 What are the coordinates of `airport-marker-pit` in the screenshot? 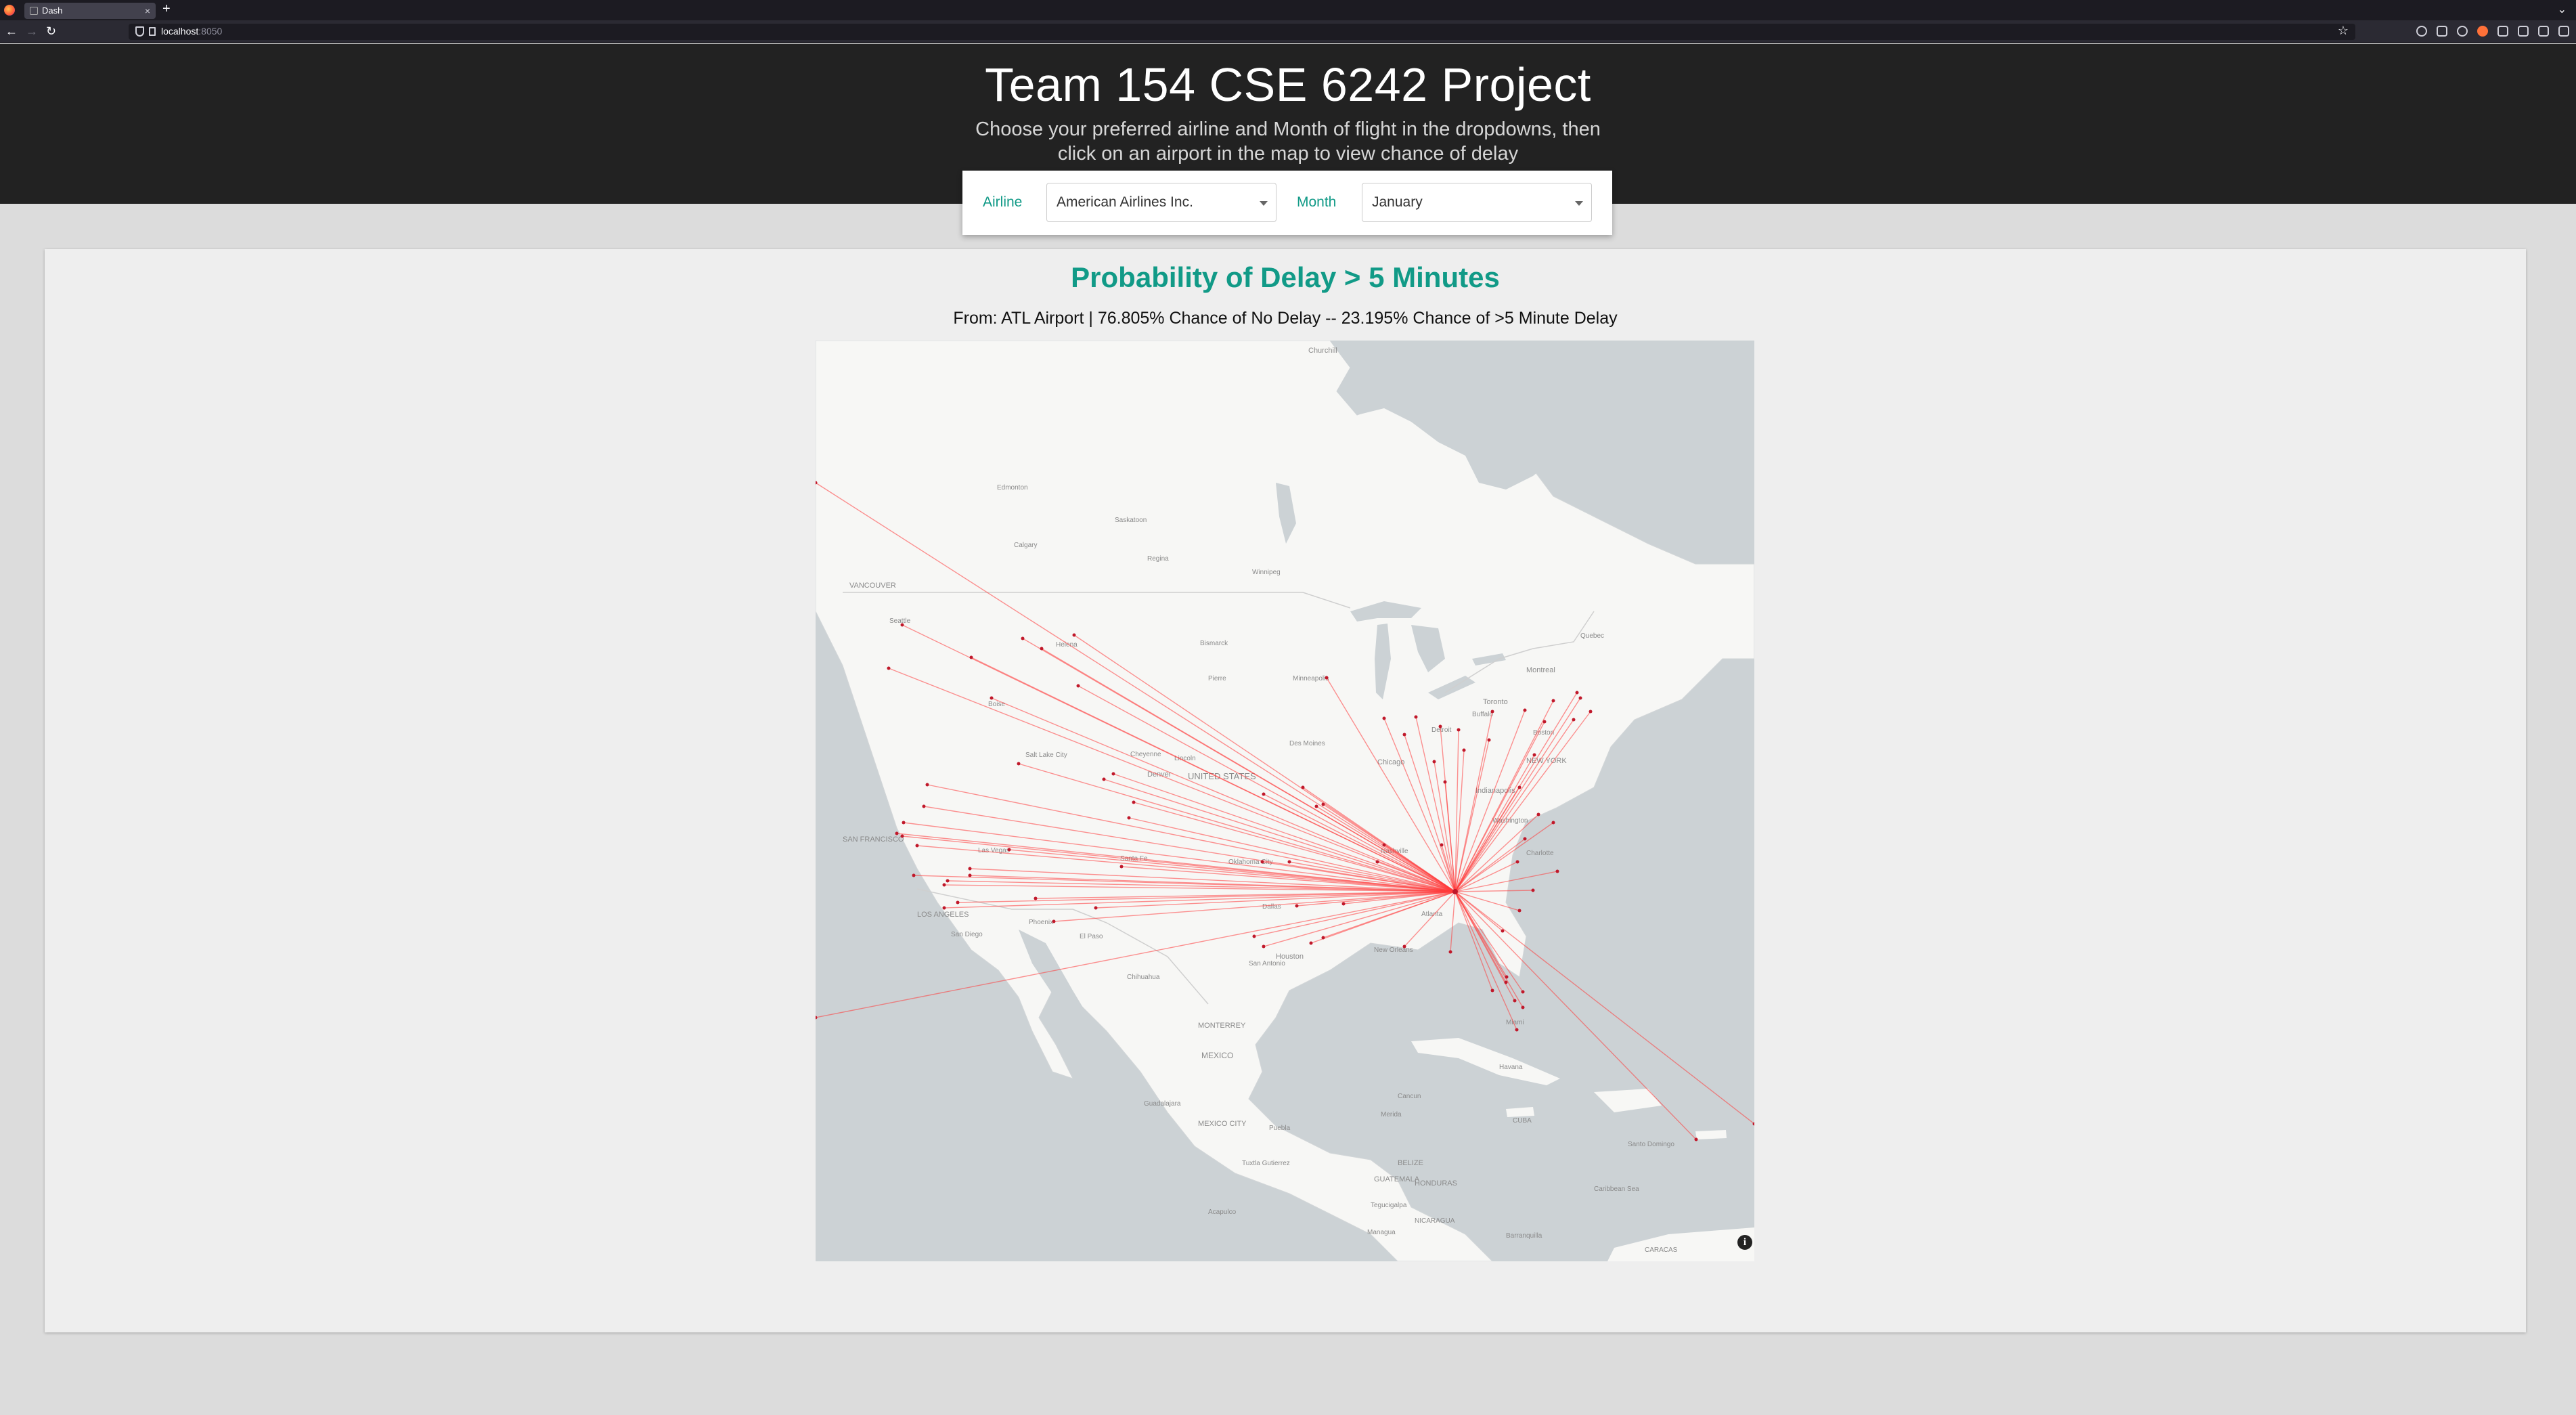 It's located at (1489, 740).